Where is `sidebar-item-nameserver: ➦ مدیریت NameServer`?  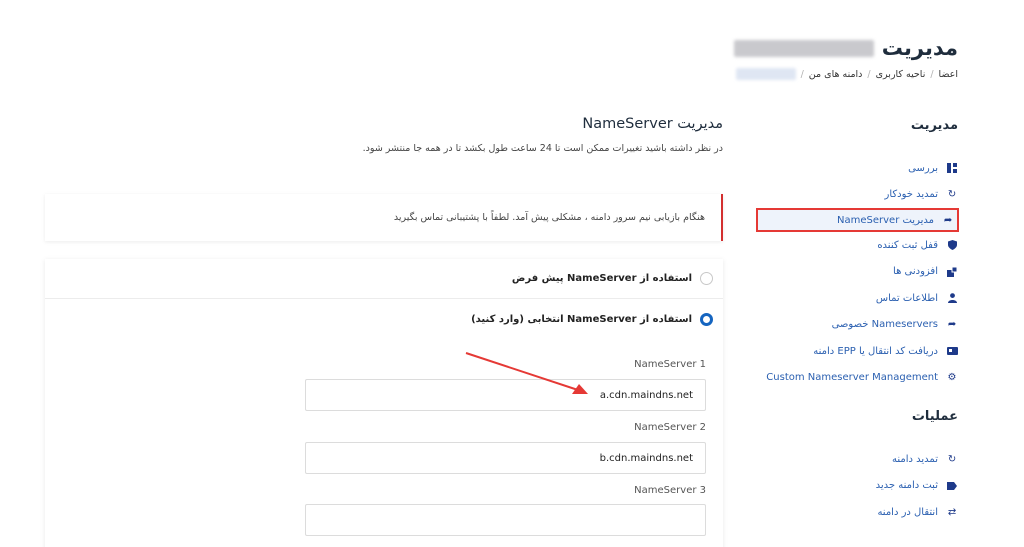 sidebar-item-nameserver: ➦ مدیریت NameServer is located at coordinates (857, 220).